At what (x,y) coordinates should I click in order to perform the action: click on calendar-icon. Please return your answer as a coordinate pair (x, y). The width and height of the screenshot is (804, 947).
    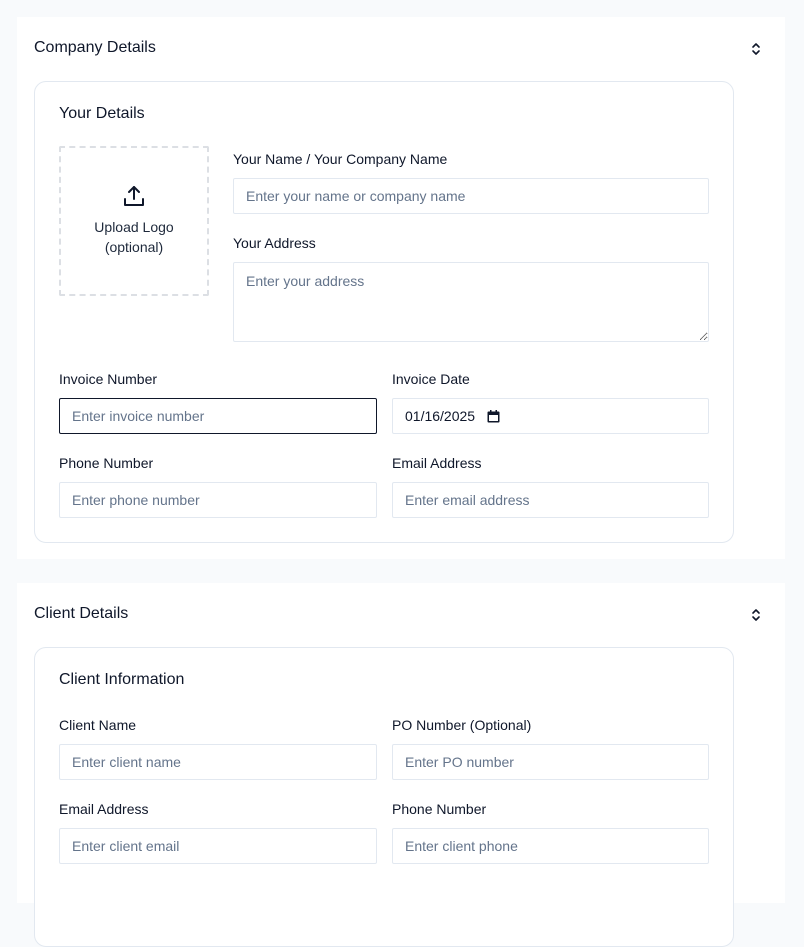
    Looking at the image, I should click on (493, 416).